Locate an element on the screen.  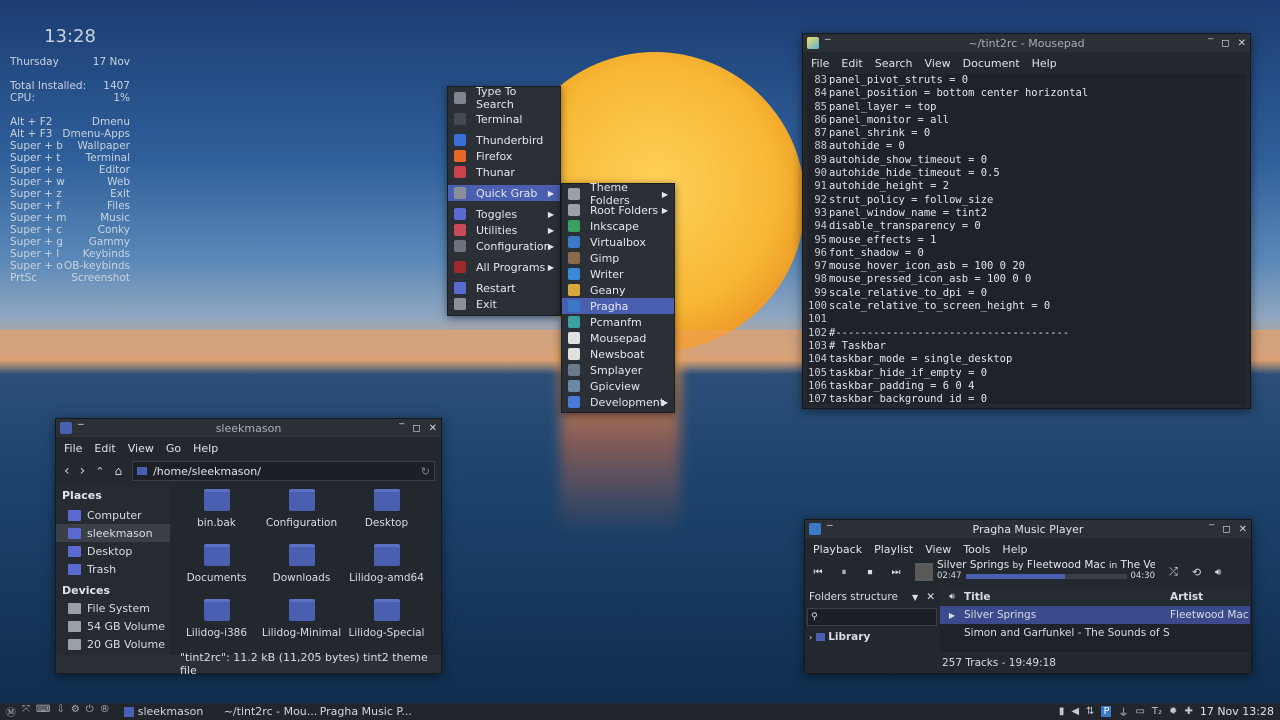
reload-icon: ↻ is located at coordinates (425, 471).